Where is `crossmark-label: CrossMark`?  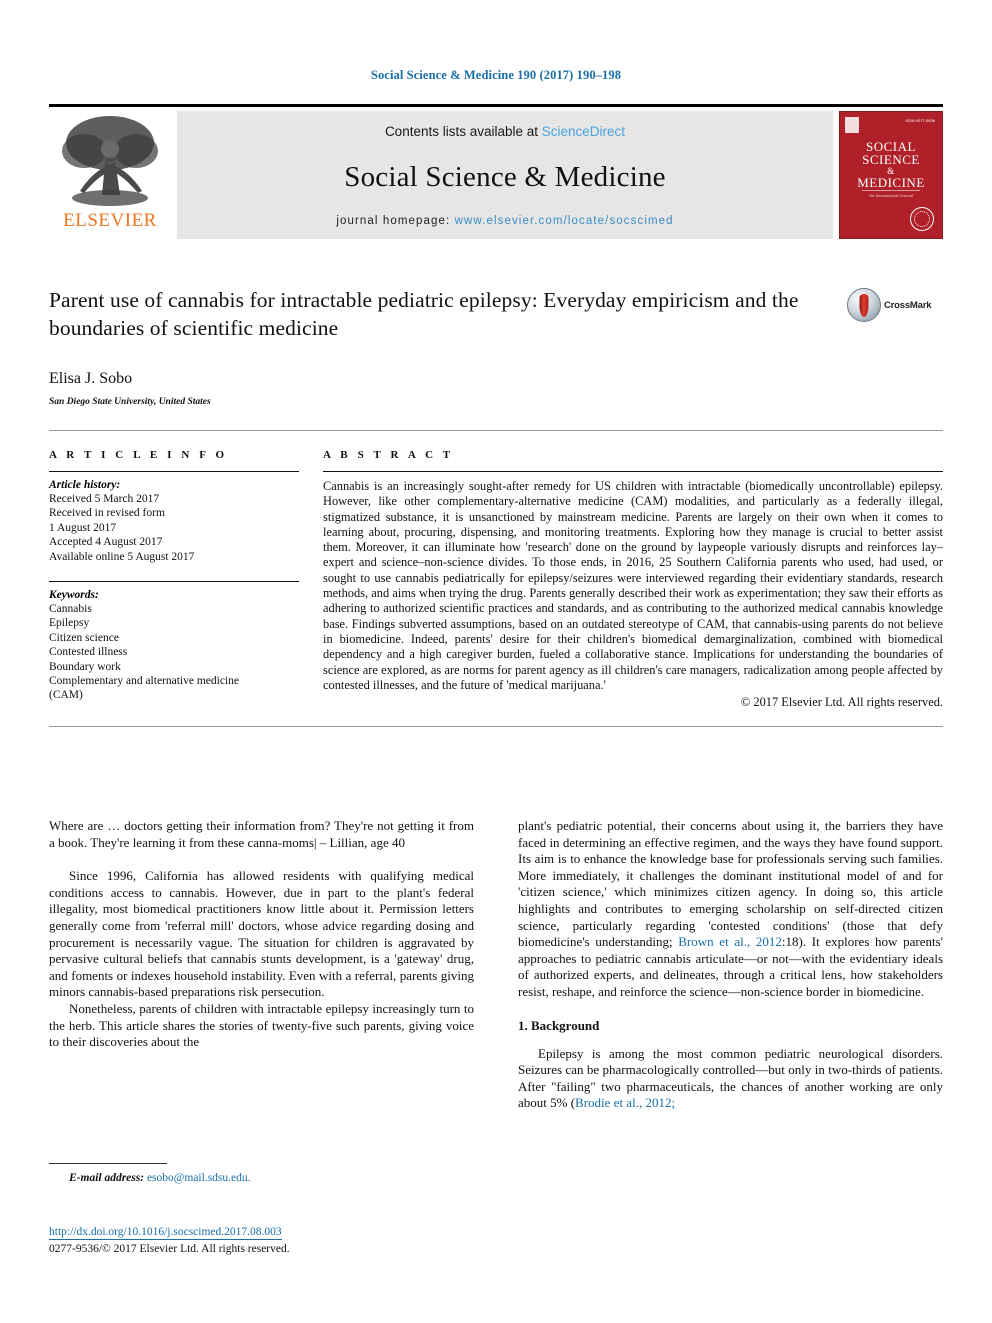 crossmark-label: CrossMark is located at coordinates (908, 305).